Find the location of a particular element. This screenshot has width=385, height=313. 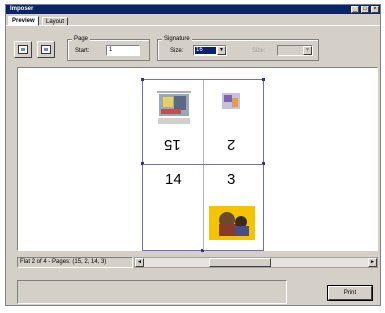

page-view-button is located at coordinates (23, 49).